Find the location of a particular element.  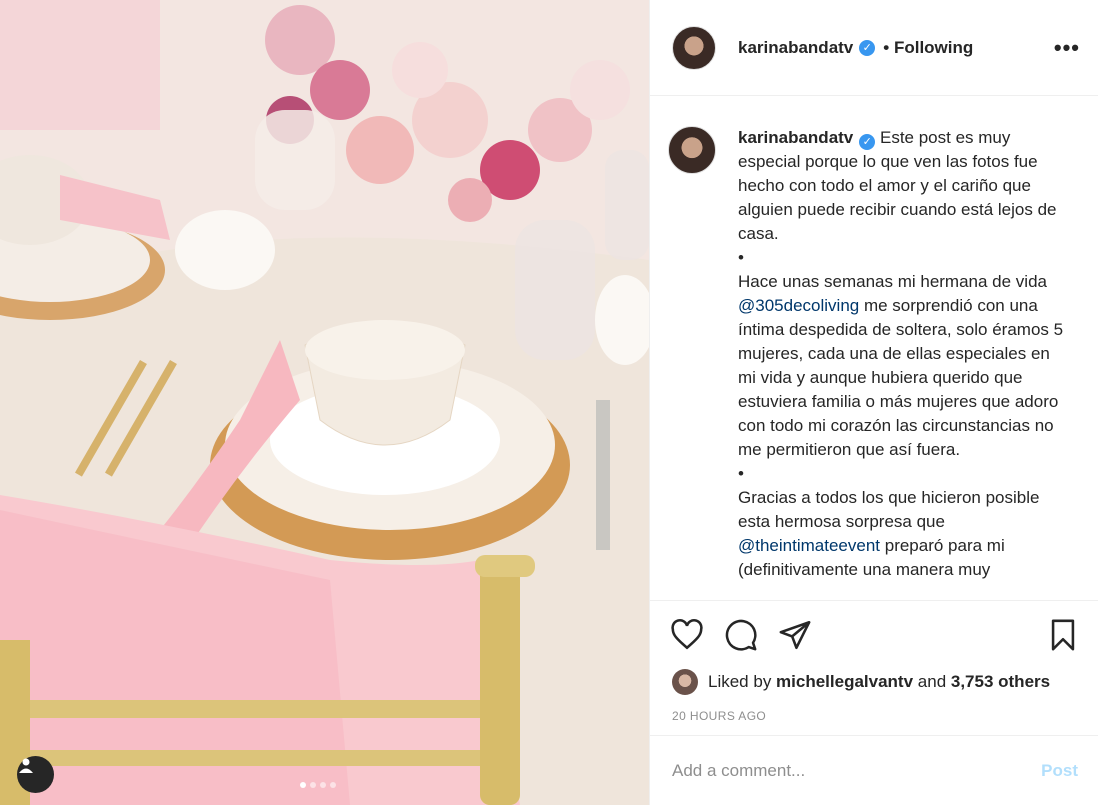

following-button: • Following is located at coordinates (928, 48).